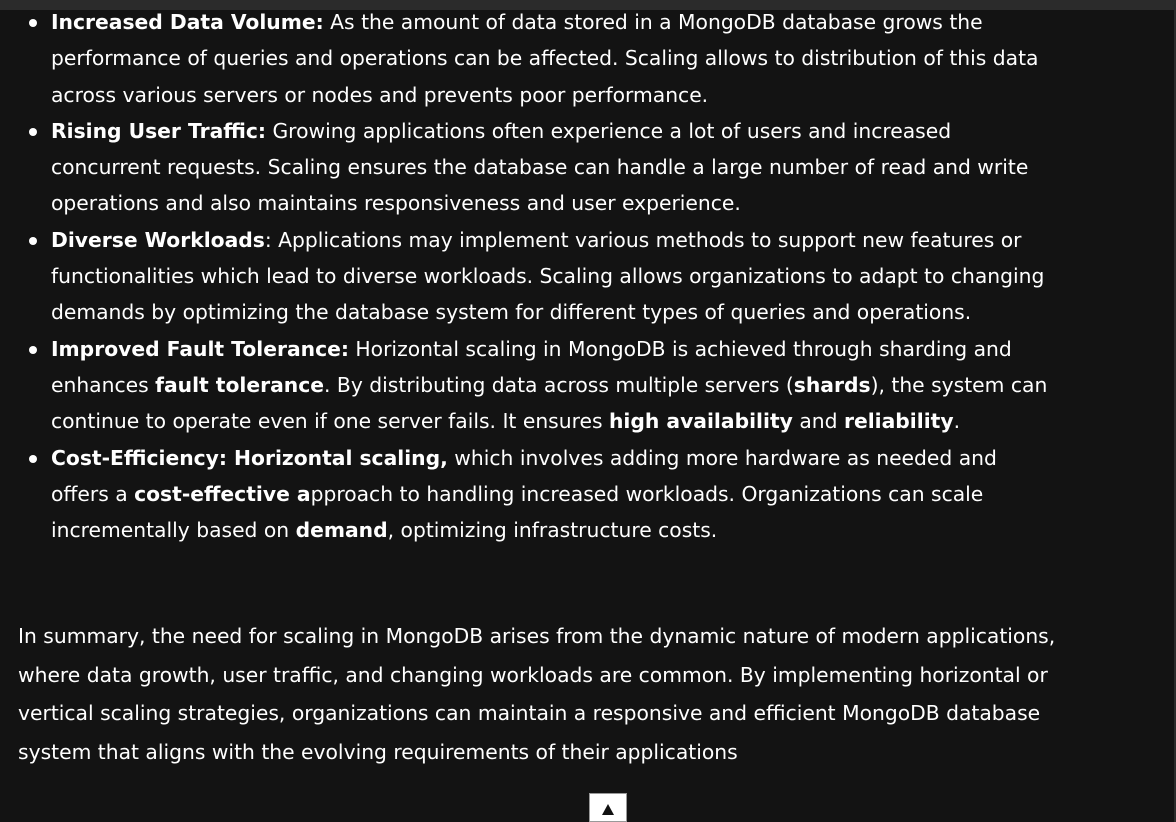 The width and height of the screenshot is (1176, 822). Describe the element at coordinates (222, 493) in the screenshot. I see `emphasis-text: cost-effective a` at that location.